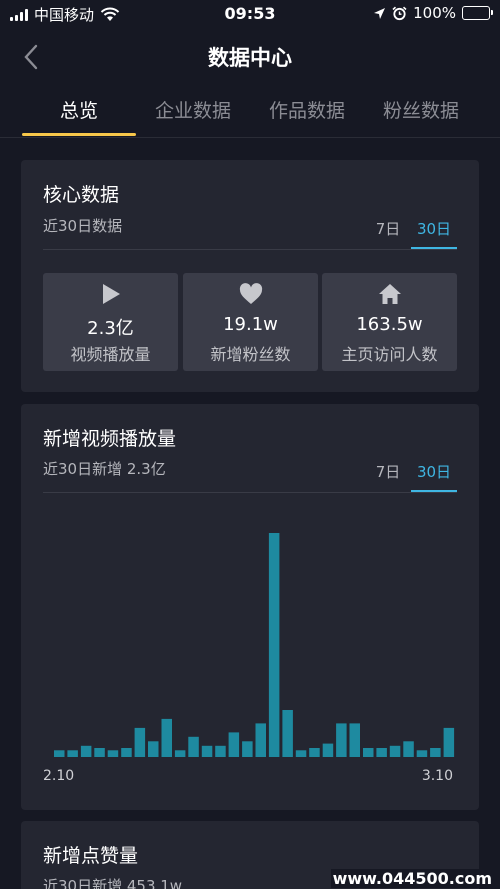 The width and height of the screenshot is (500, 889). What do you see at coordinates (477, 13) in the screenshot?
I see `battery-icon` at bounding box center [477, 13].